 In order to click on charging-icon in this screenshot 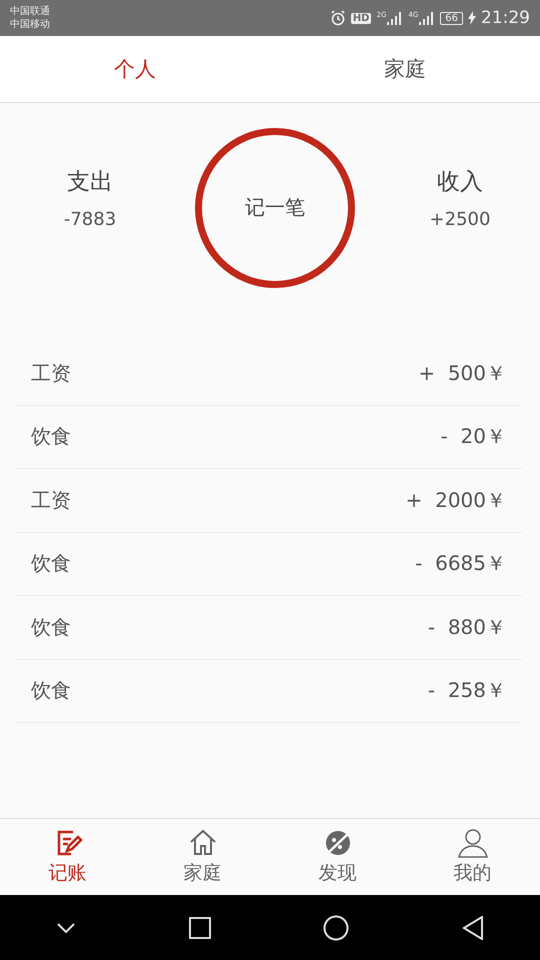, I will do `click(472, 18)`.